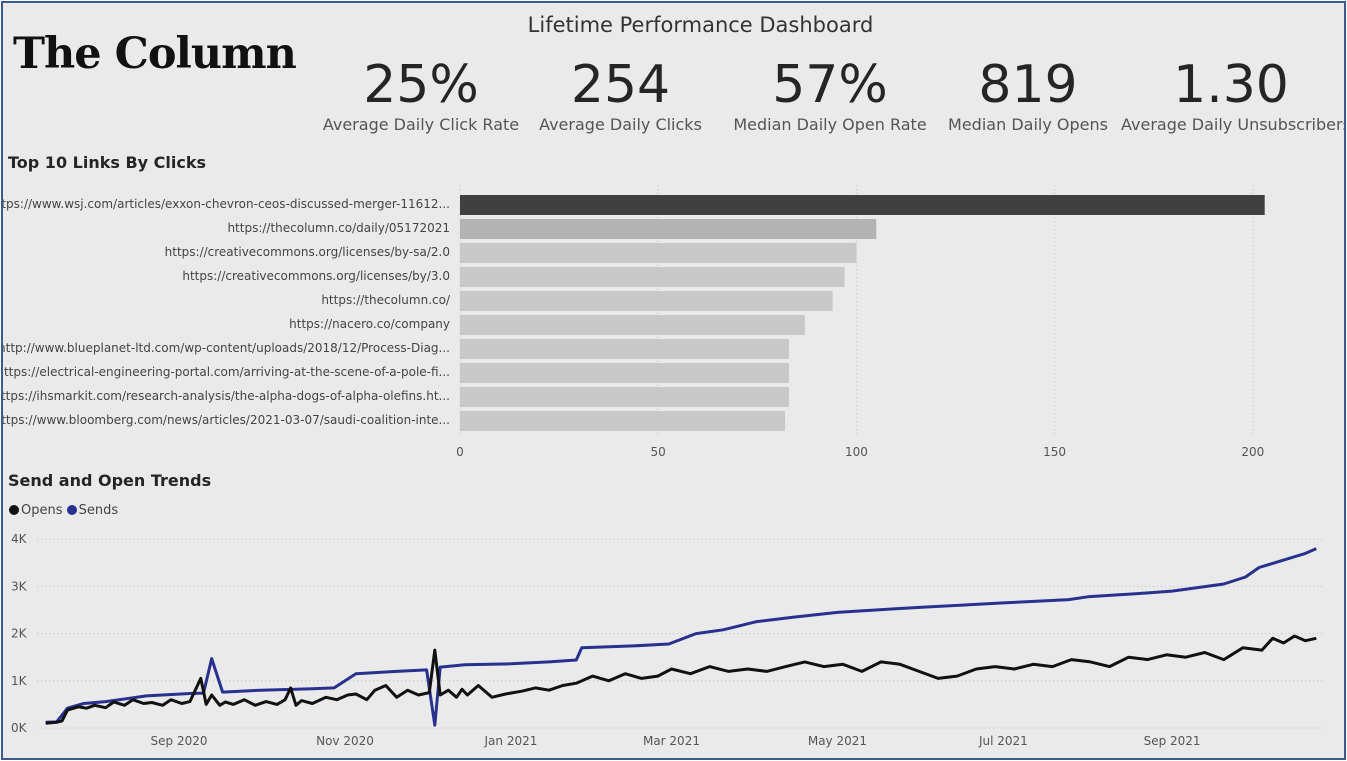 This screenshot has width=1347, height=761. I want to click on legend-item-opens: Opens, so click(36, 510).